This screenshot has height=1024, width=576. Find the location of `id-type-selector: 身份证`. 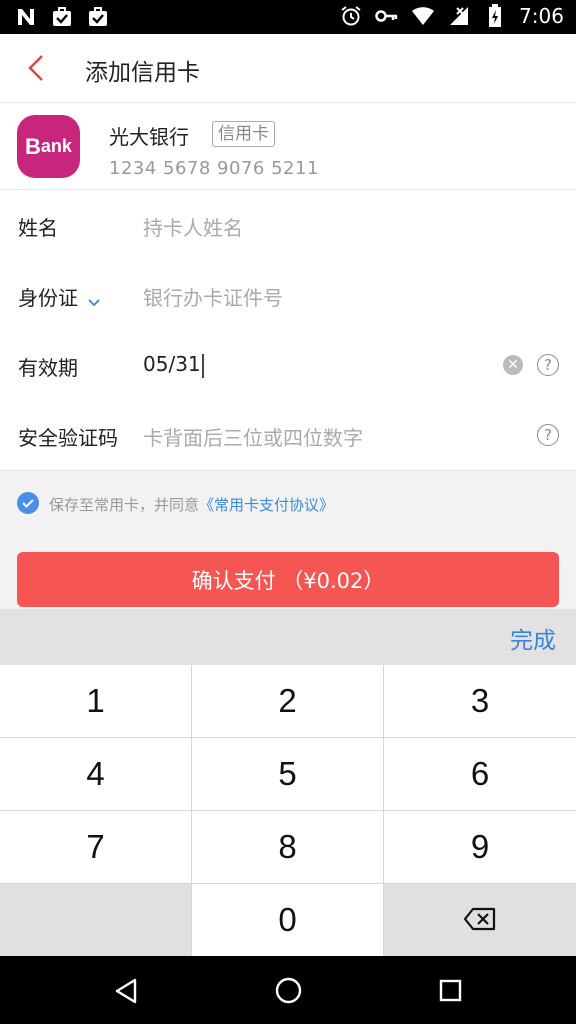

id-type-selector: 身份证 is located at coordinates (59, 297).